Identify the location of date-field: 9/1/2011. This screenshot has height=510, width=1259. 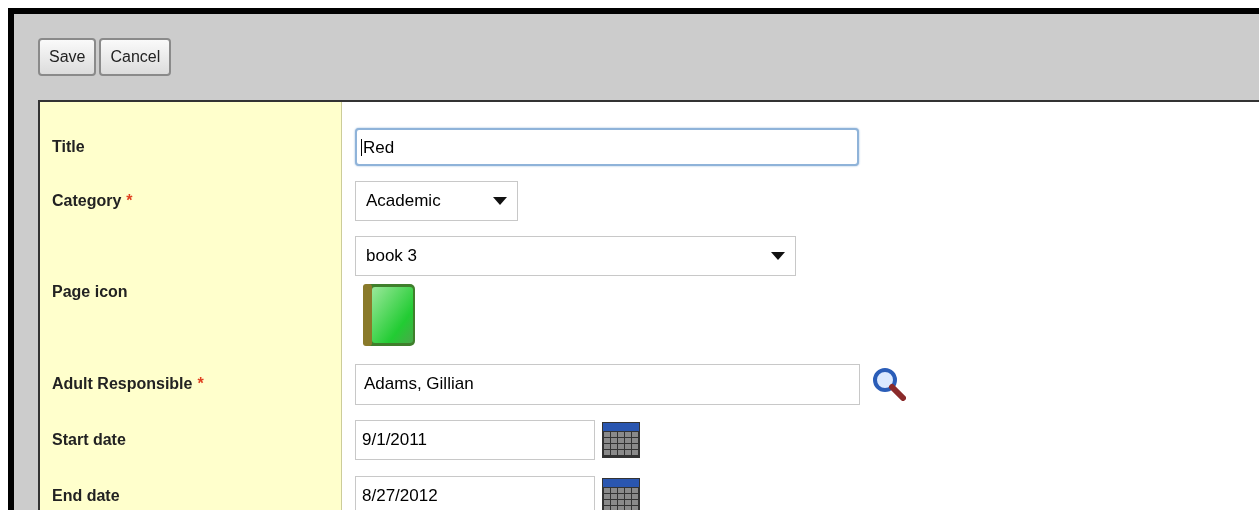
(475, 440).